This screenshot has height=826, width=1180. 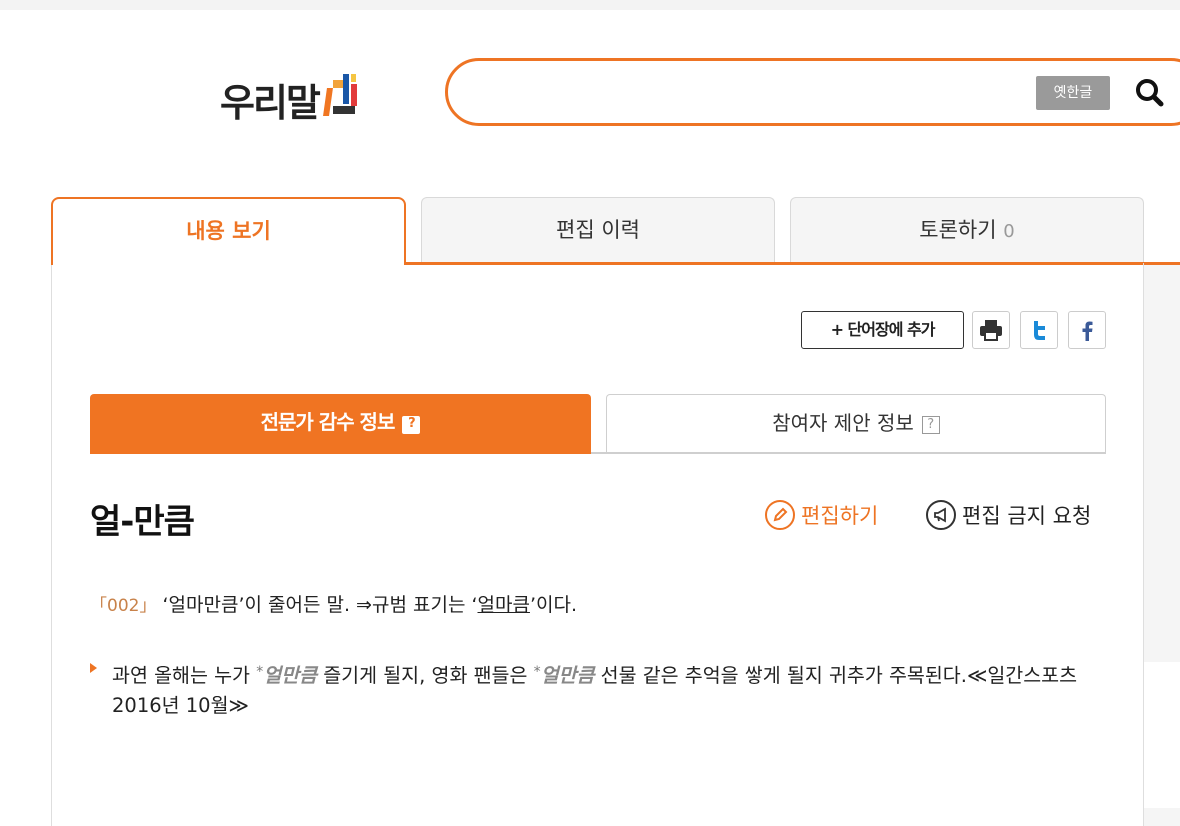 I want to click on tab-discussion-label: 토론하기, so click(x=958, y=230).